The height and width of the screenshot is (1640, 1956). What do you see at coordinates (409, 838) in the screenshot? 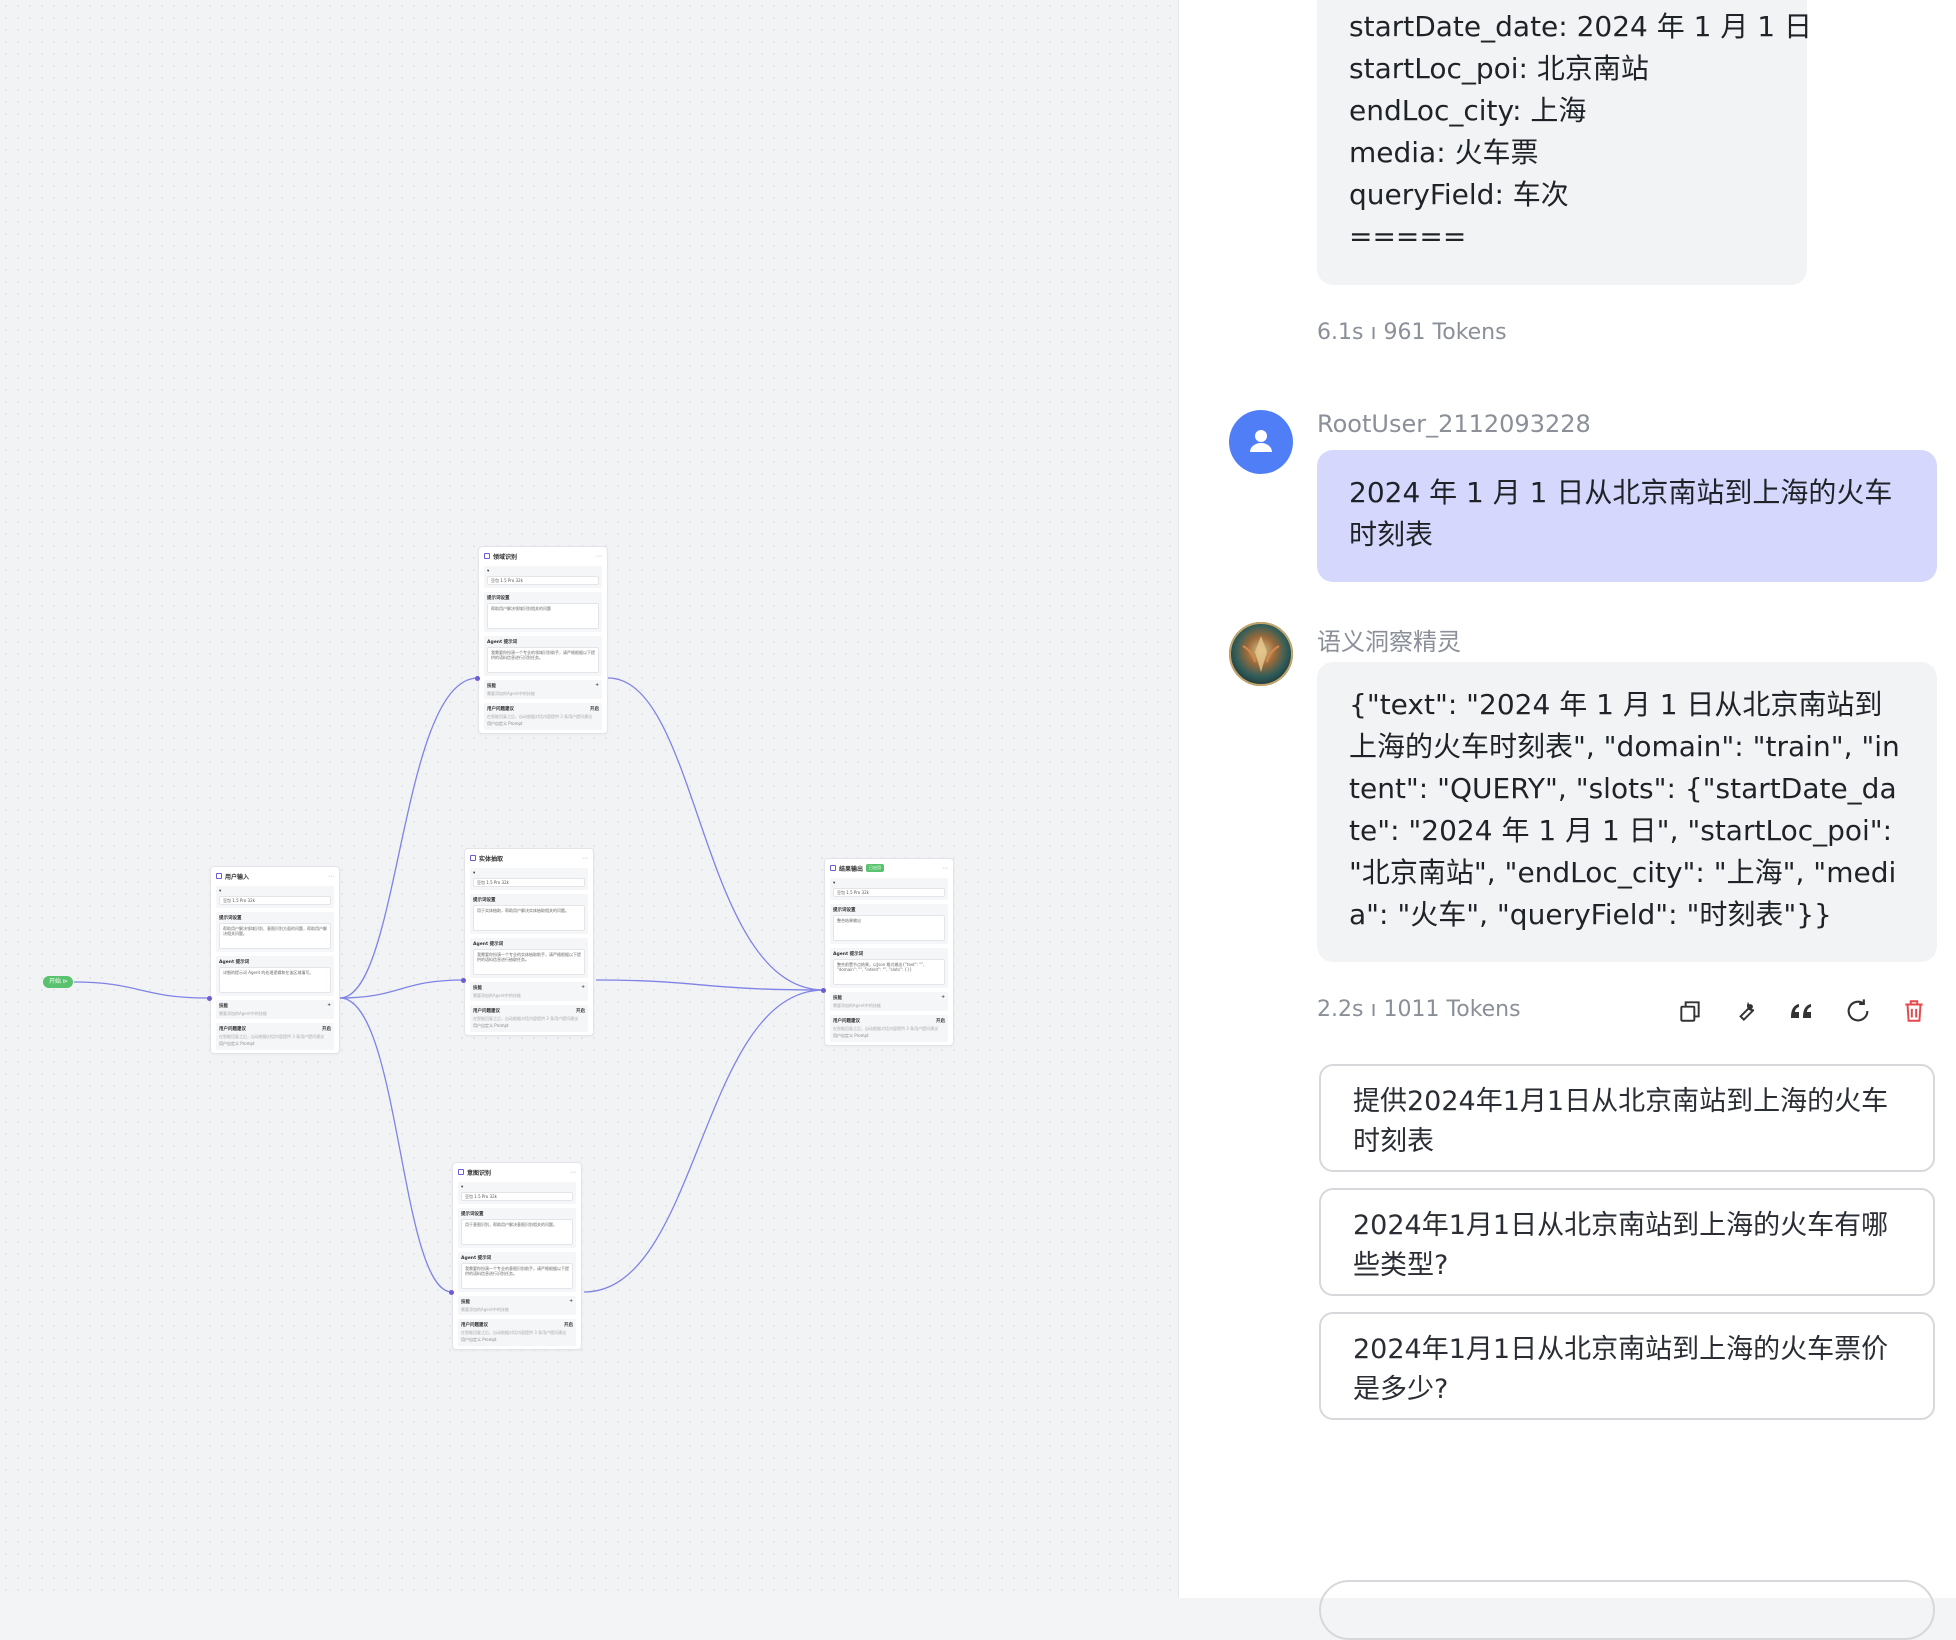
I see `edge-user-domain` at bounding box center [409, 838].